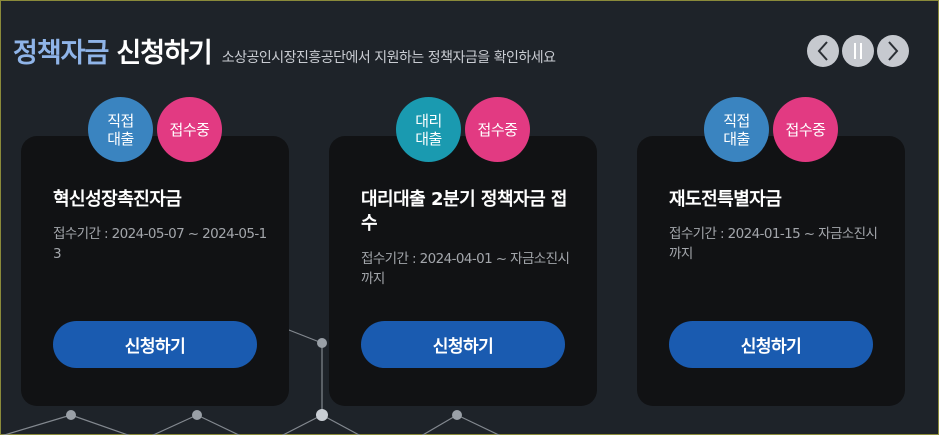 The width and height of the screenshot is (939, 435). What do you see at coordinates (773, 244) in the screenshot?
I see `card-period: 접수기간 : 2024-01-15 ~ 자금소진시까지` at bounding box center [773, 244].